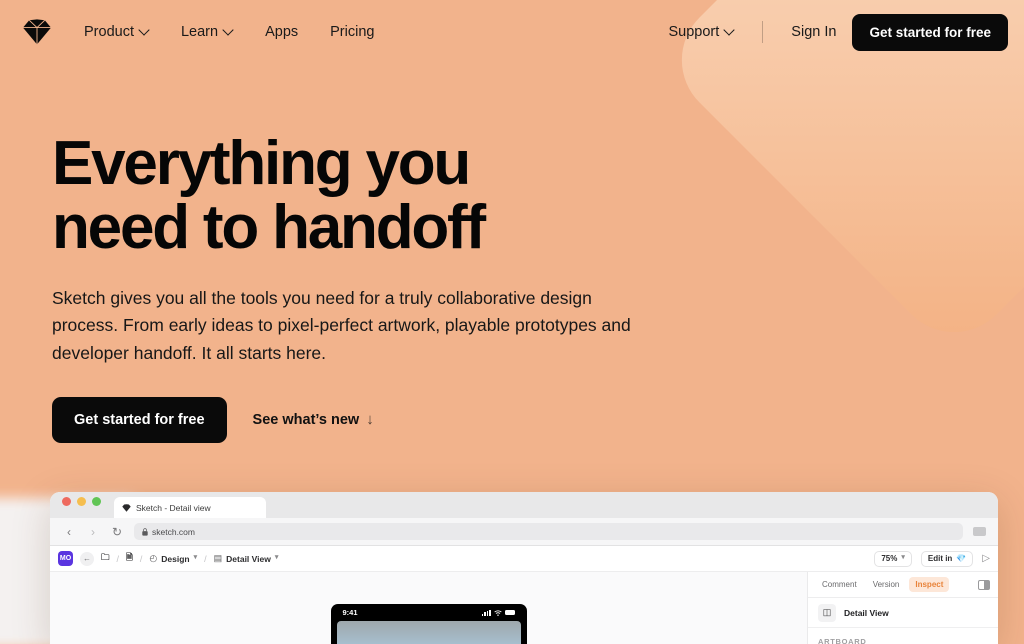  What do you see at coordinates (548, 531) in the screenshot?
I see `browser-address-bar: sketch.com` at bounding box center [548, 531].